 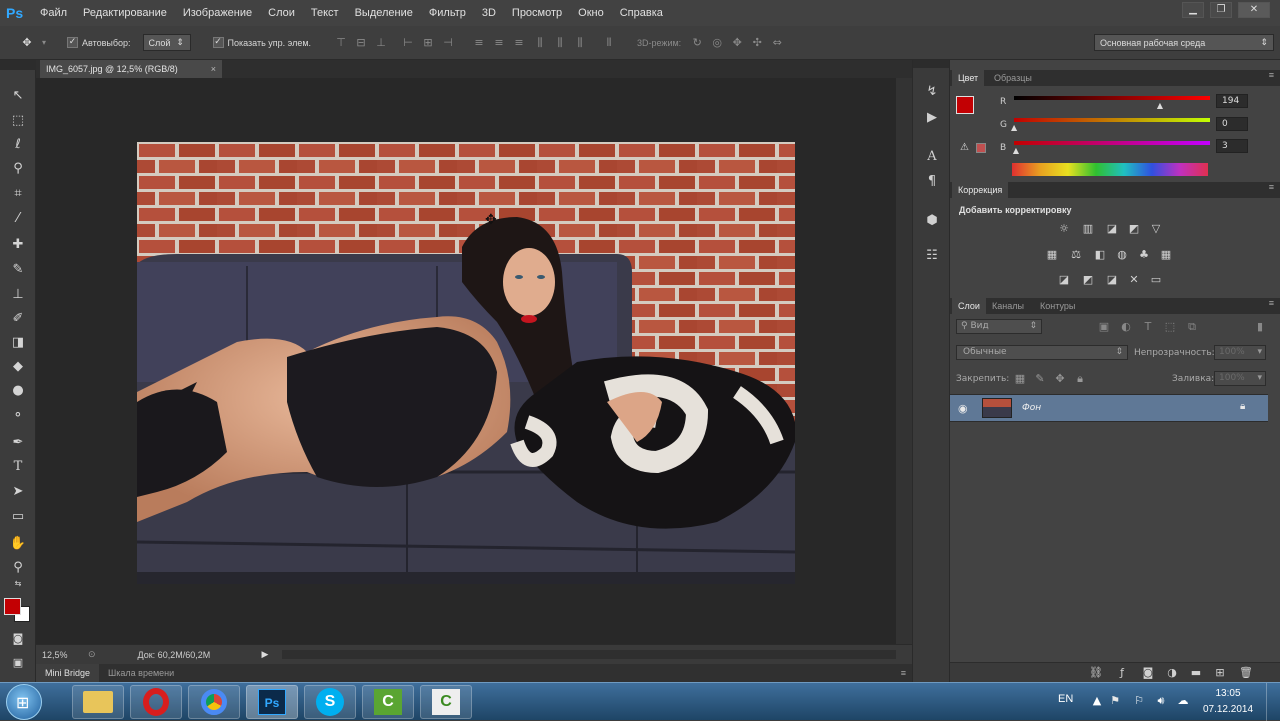 I want to click on channel-g-handle: ▲, so click(x=1014, y=127).